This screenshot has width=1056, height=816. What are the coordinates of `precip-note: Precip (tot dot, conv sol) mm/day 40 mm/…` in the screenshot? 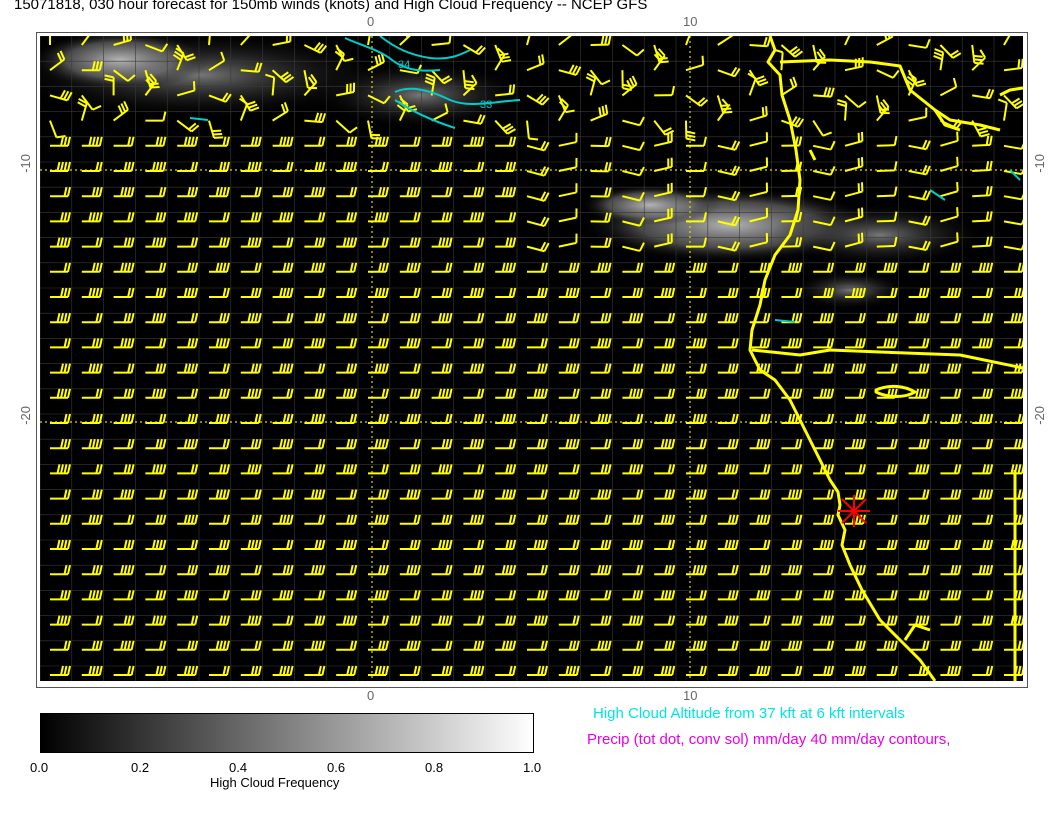 It's located at (769, 739).